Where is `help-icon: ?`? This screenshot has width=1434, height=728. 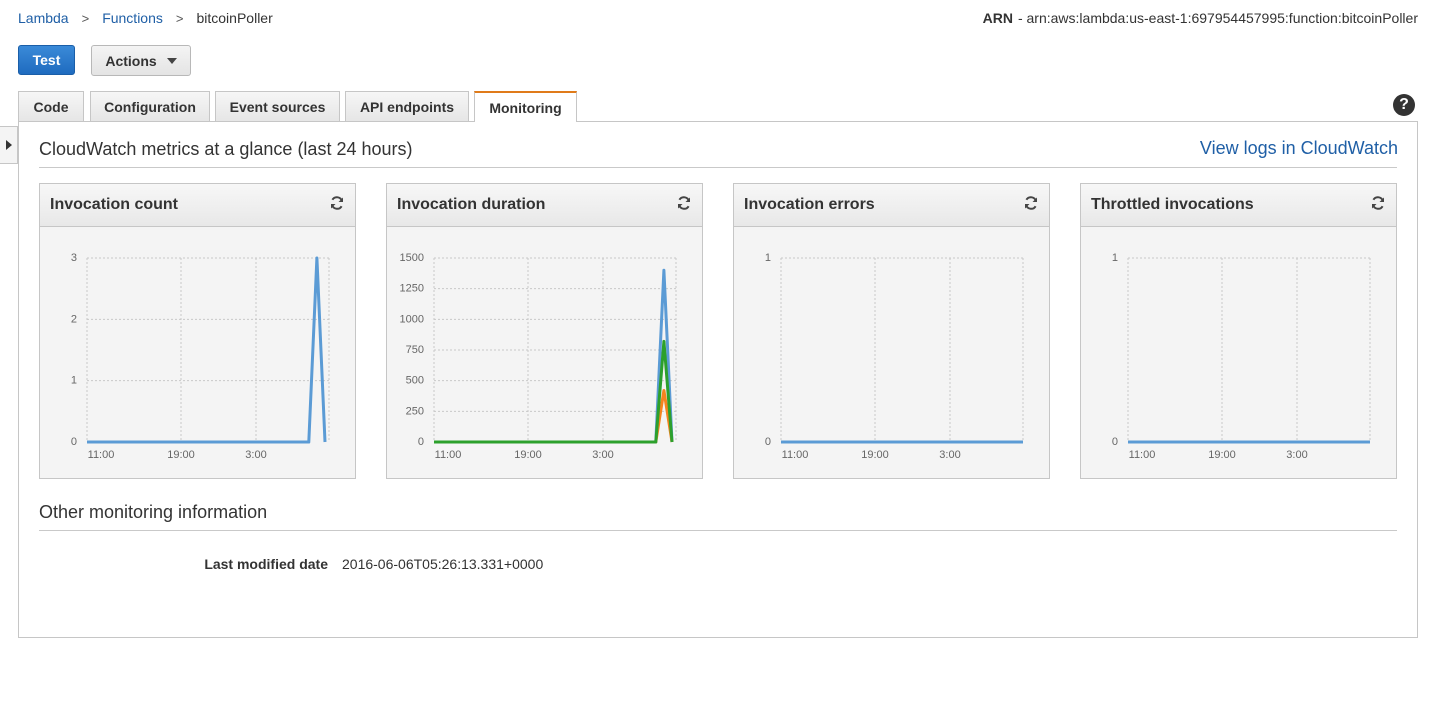
help-icon: ? is located at coordinates (1404, 105).